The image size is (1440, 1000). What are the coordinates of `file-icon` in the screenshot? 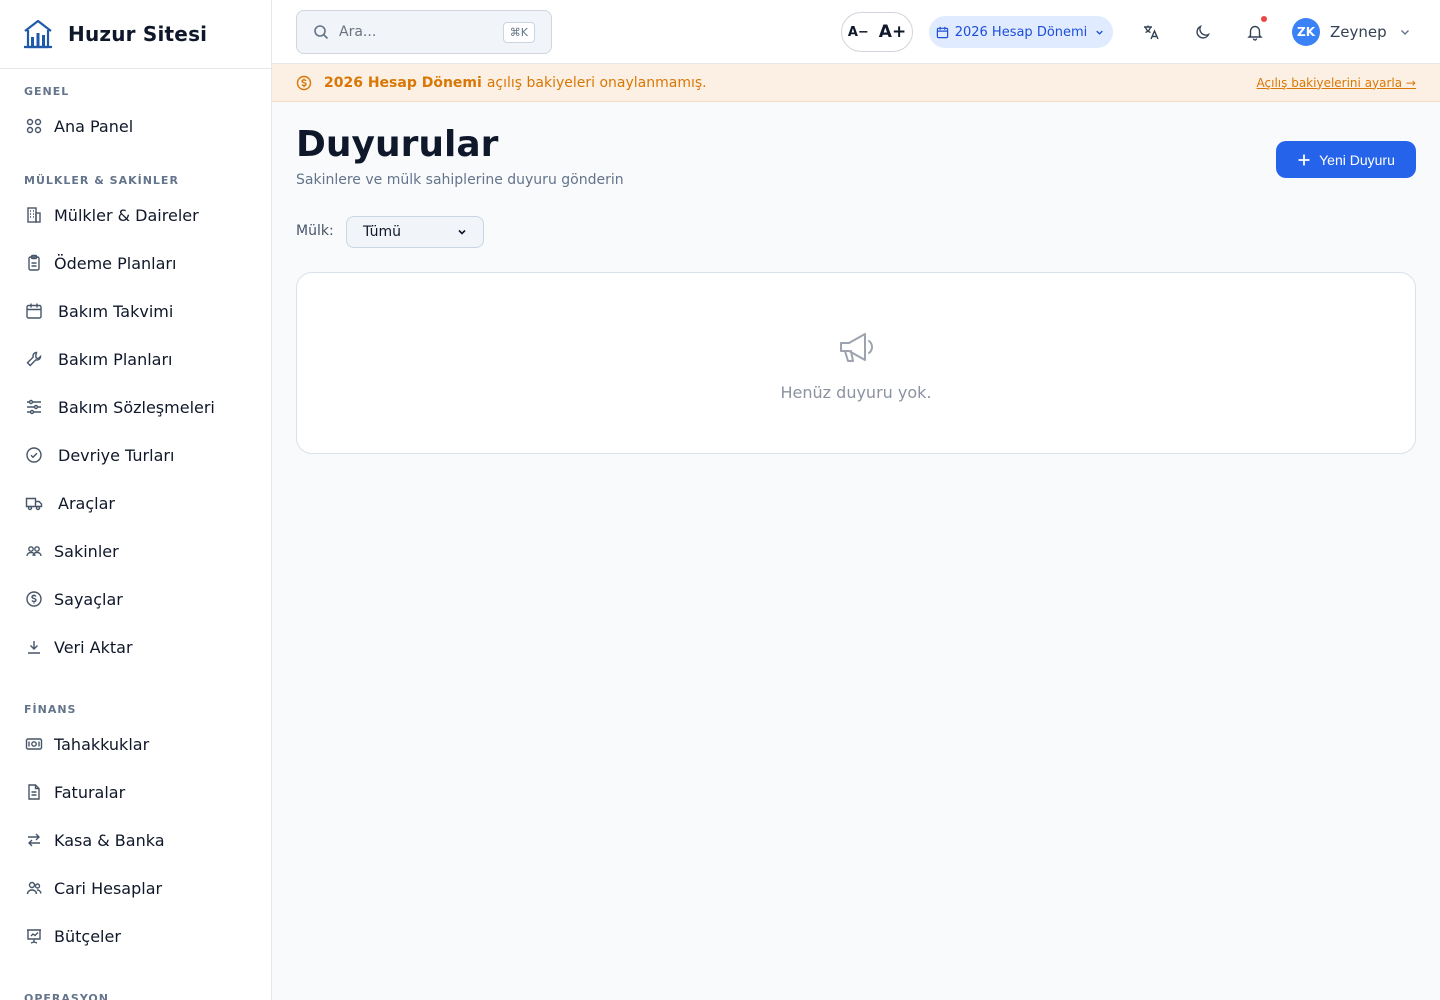 It's located at (34, 792).